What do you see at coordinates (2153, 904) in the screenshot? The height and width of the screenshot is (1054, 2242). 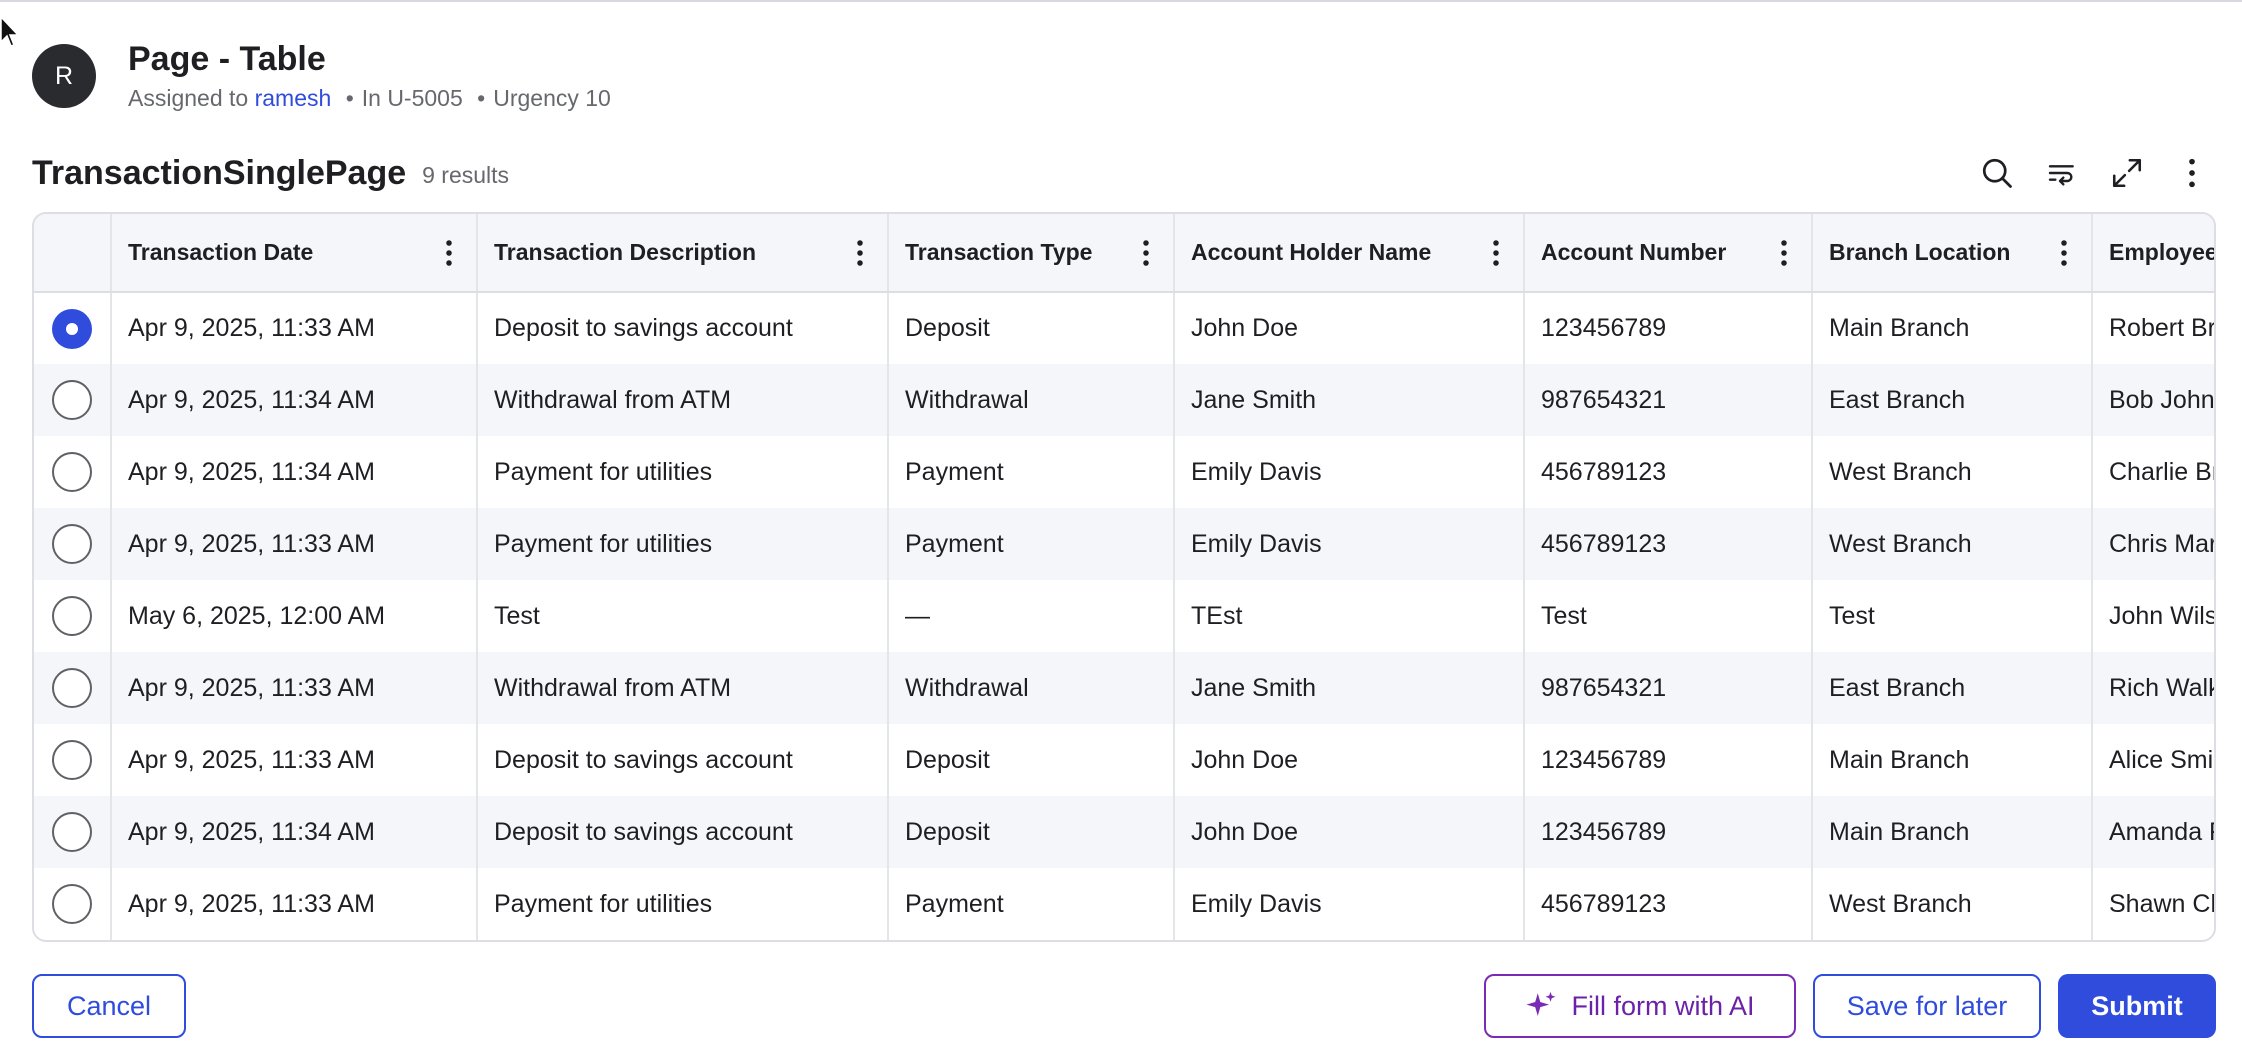 I see `table-cell: Shawn Ch` at bounding box center [2153, 904].